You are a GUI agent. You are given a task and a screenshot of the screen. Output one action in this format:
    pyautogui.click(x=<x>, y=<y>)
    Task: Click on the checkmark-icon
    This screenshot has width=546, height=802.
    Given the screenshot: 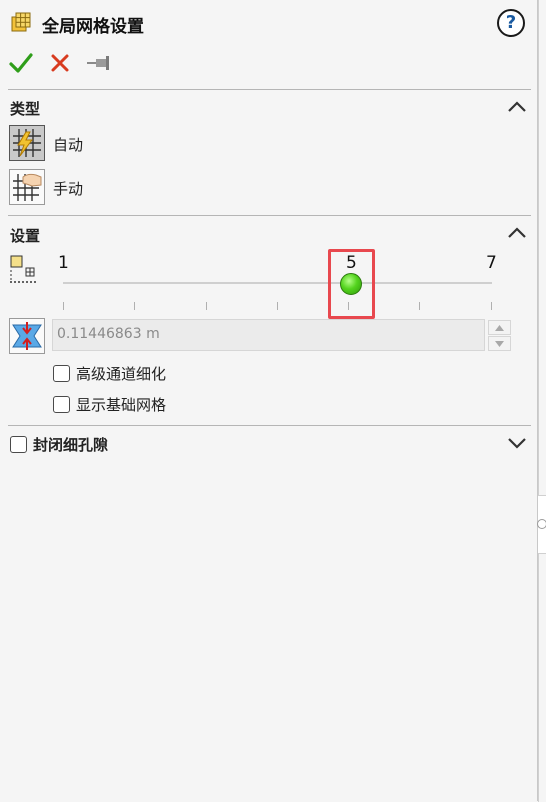 What is the action you would take?
    pyautogui.click(x=21, y=63)
    